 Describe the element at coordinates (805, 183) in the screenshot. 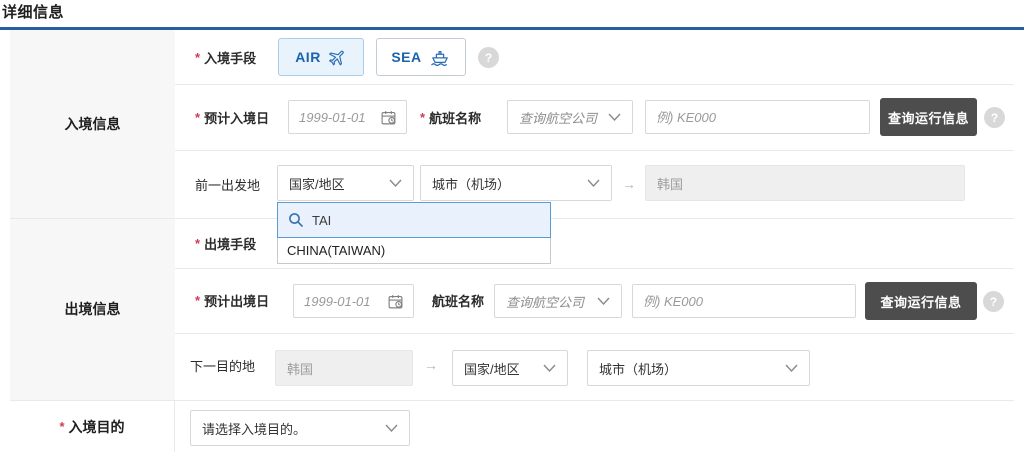

I see `arrival-place-field: 韩国` at that location.